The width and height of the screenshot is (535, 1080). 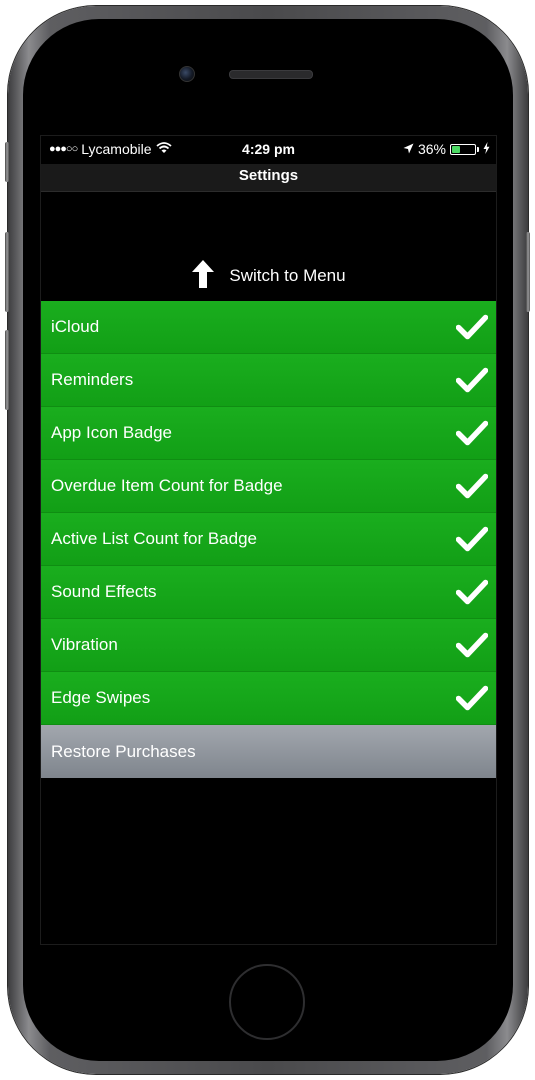 I want to click on power-button, so click(x=528, y=272).